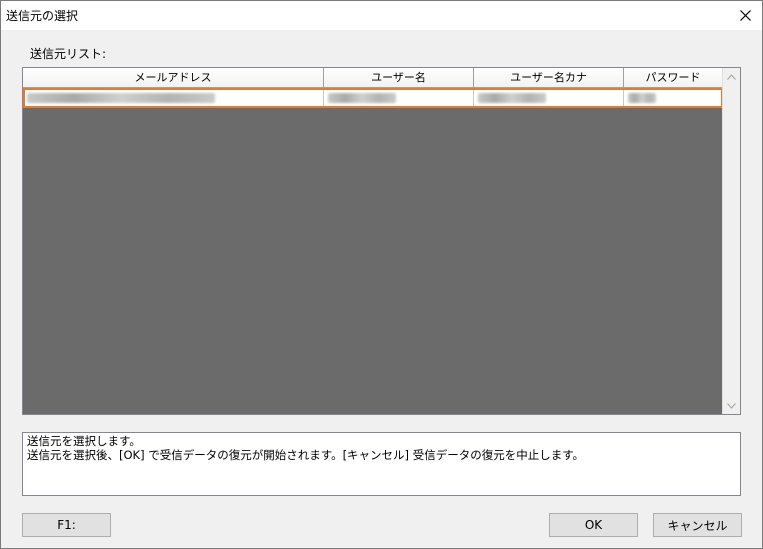 The width and height of the screenshot is (763, 549). I want to click on table-row, so click(373, 98).